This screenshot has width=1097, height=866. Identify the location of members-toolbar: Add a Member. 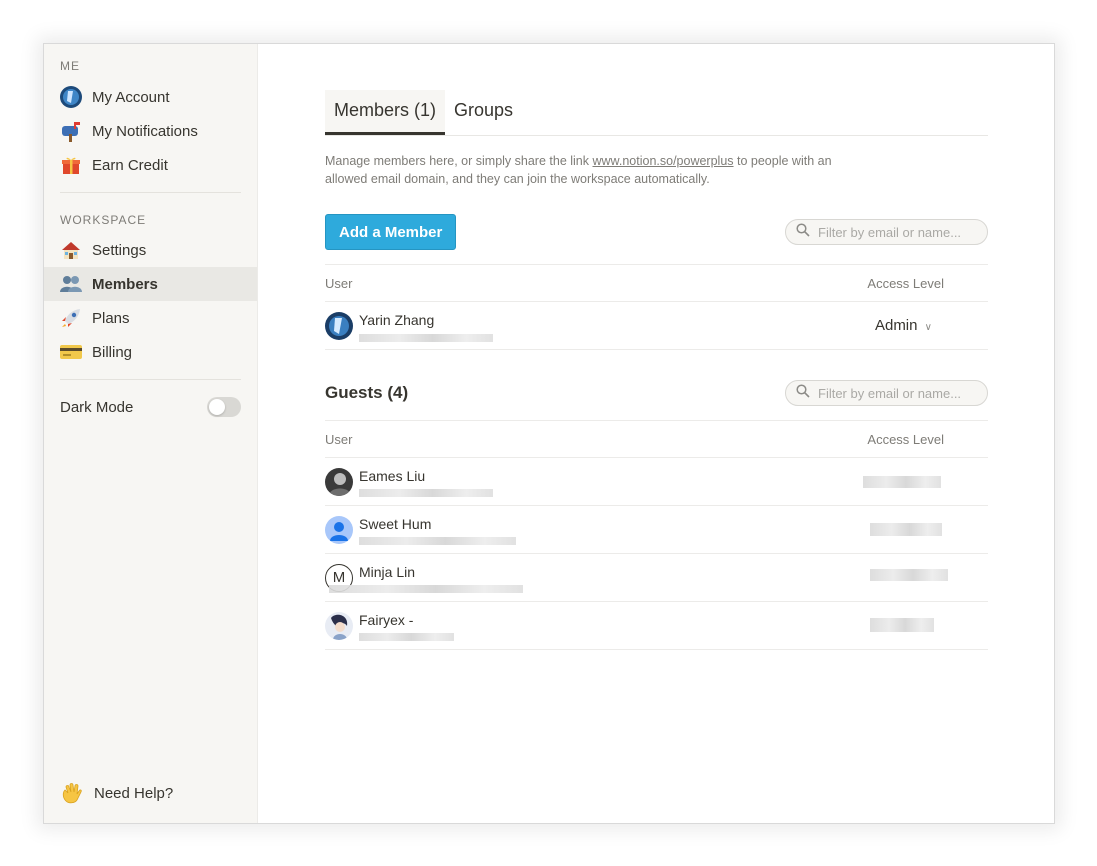
(656, 232).